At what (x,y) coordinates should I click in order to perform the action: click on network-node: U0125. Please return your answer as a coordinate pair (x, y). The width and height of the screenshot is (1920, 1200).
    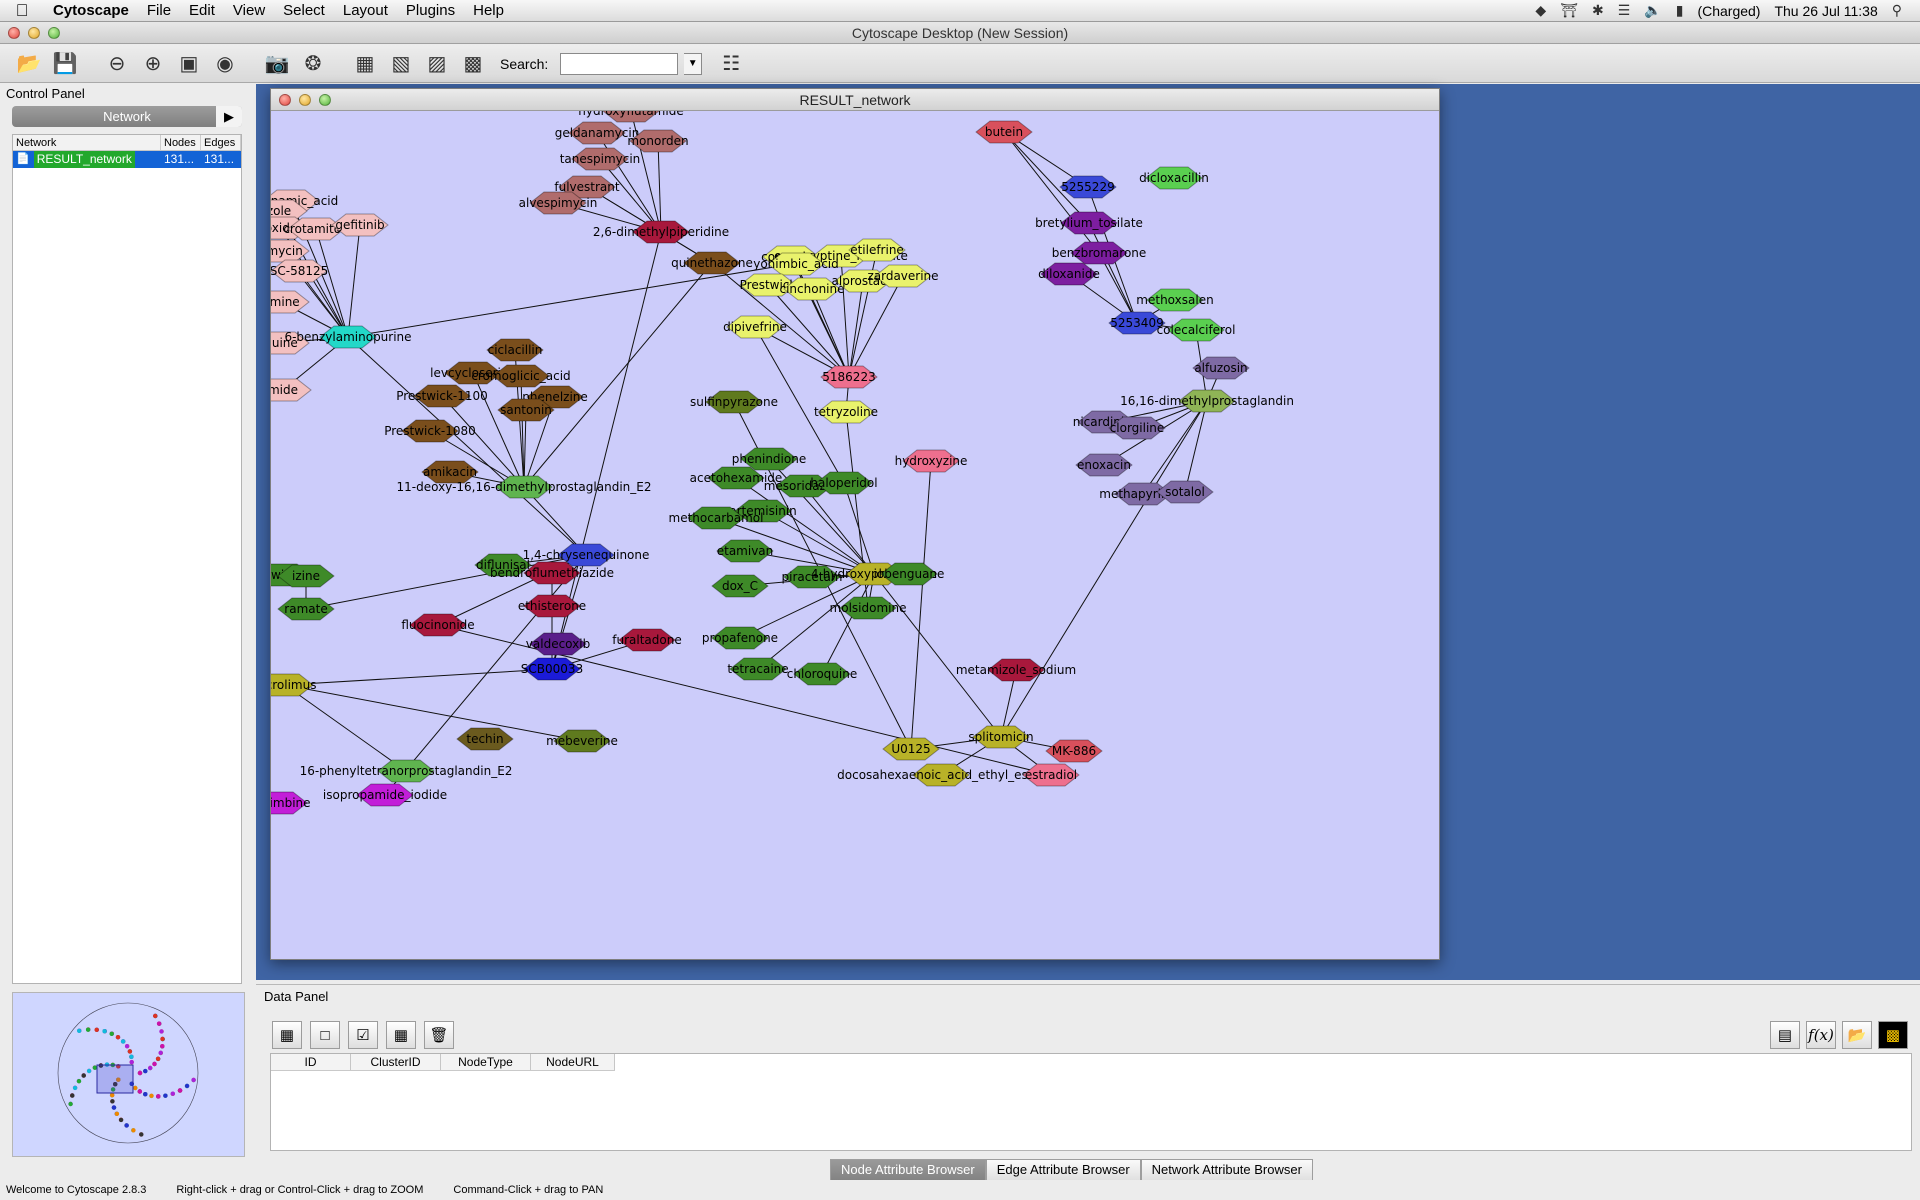
    Looking at the image, I should click on (911, 749).